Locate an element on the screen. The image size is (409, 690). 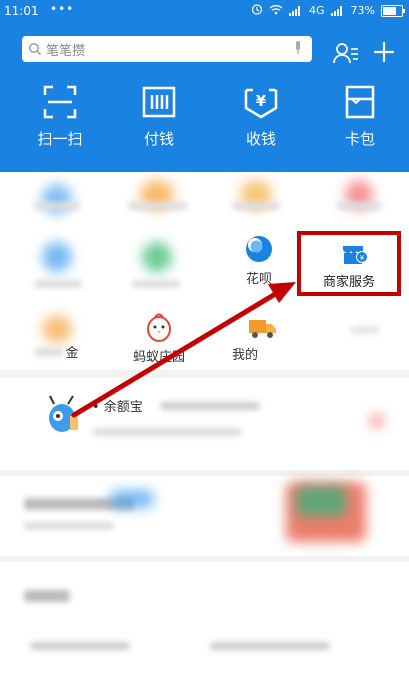
battery-icon is located at coordinates (393, 10).